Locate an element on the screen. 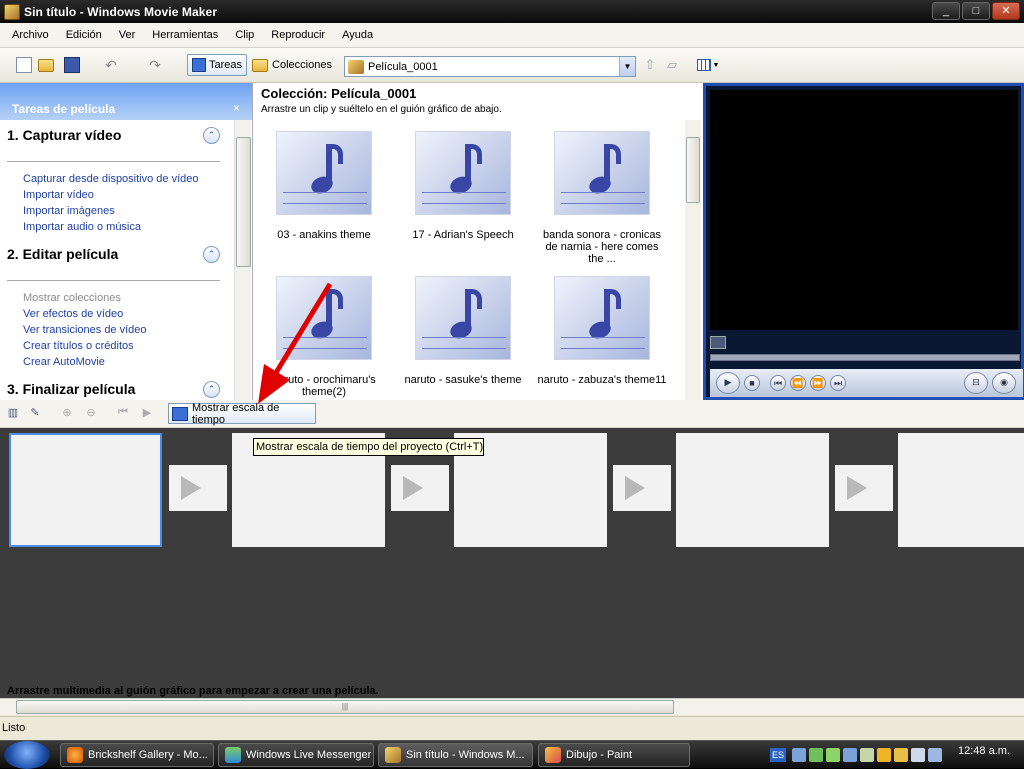 The width and height of the screenshot is (1024, 769). link-crear-automovie: Crear AutoMovie is located at coordinates (64, 362).